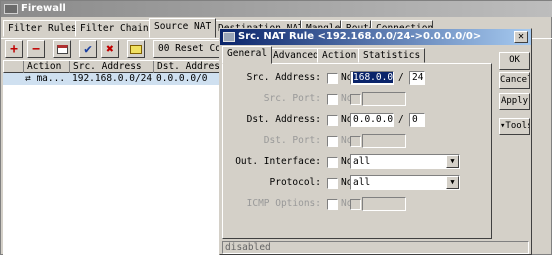 The width and height of the screenshot is (552, 255). Describe the element at coordinates (183, 28) in the screenshot. I see `tab-source-nat: Source NAT` at that location.